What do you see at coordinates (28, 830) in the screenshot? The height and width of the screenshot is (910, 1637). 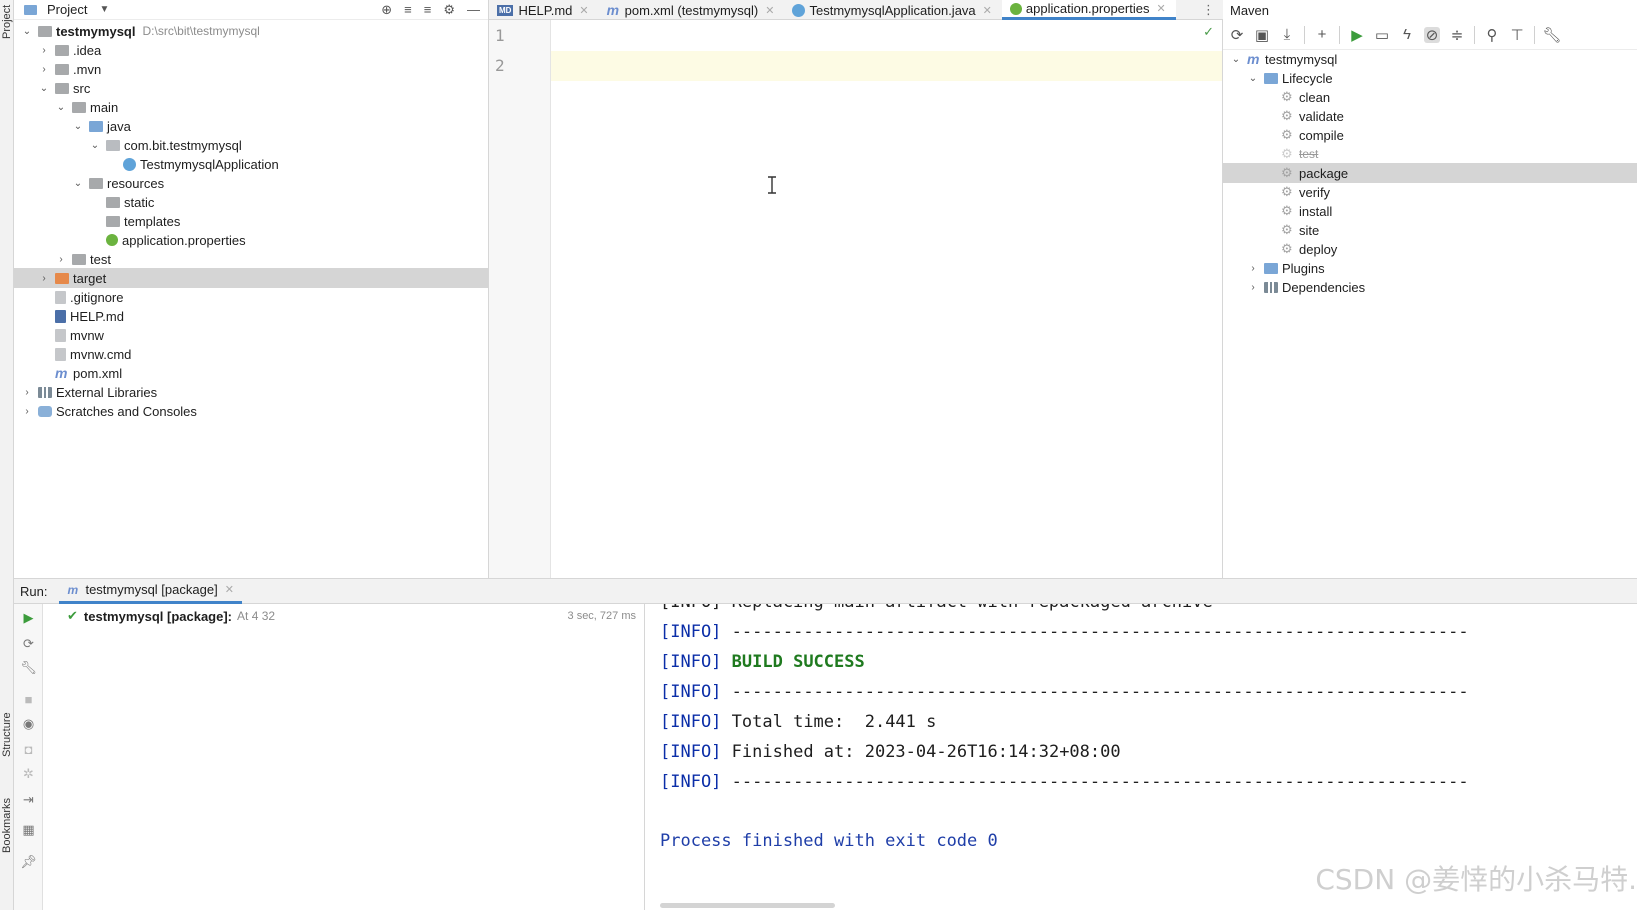 I see `layout-icon: ▦` at bounding box center [28, 830].